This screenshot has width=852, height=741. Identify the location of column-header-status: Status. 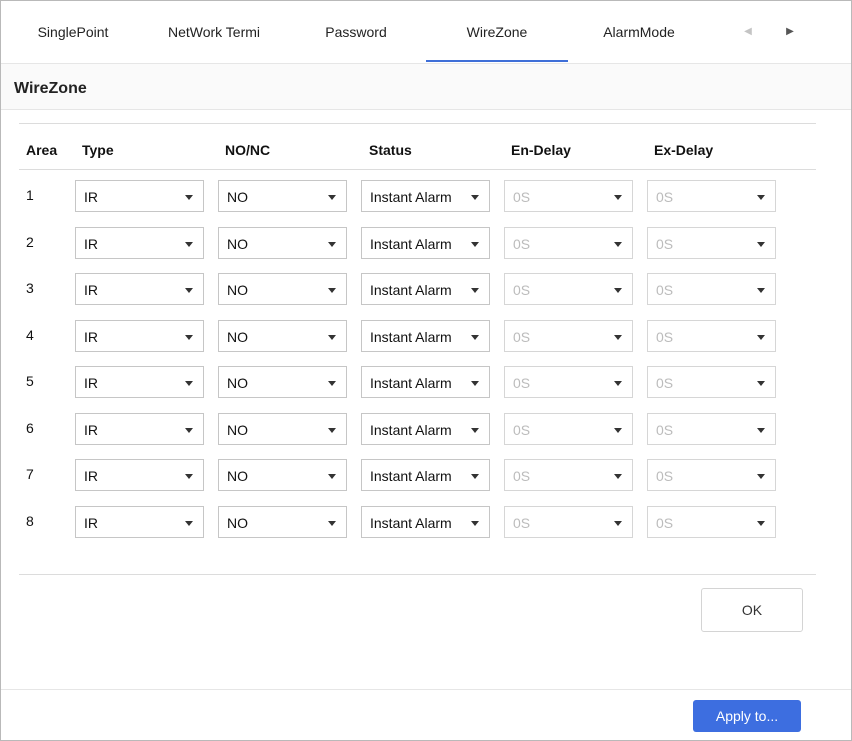
(390, 150).